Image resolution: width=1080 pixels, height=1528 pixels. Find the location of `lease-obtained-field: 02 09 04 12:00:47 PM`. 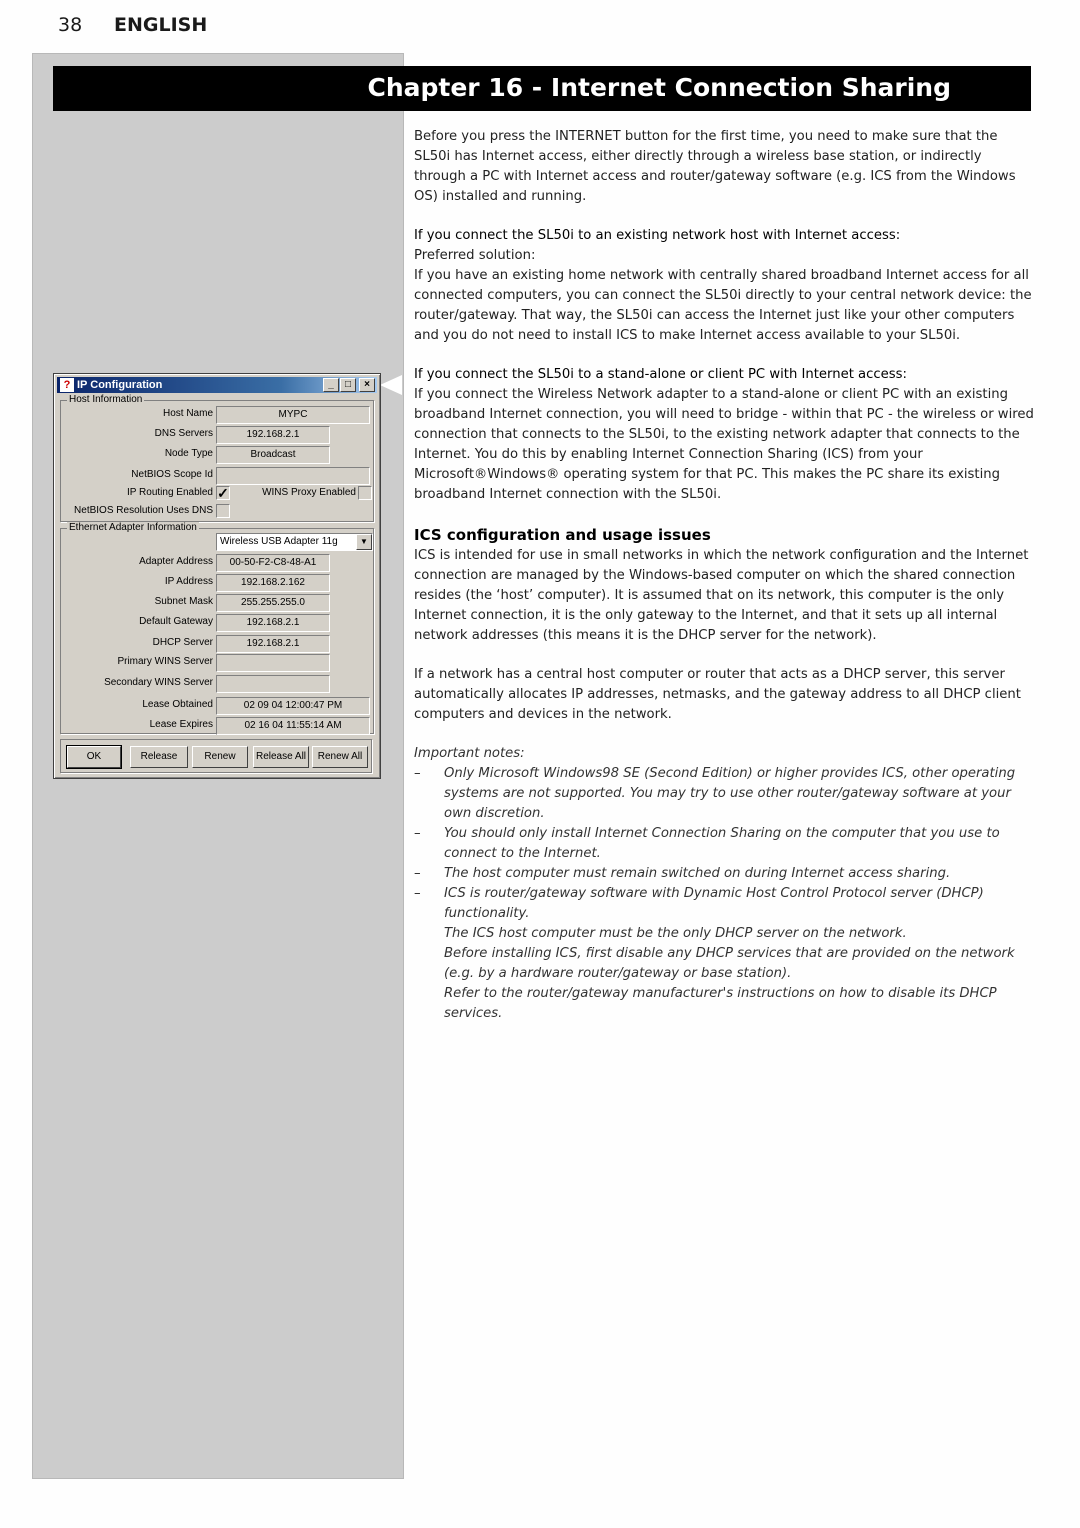

lease-obtained-field: 02 09 04 12:00:47 PM is located at coordinates (293, 706).